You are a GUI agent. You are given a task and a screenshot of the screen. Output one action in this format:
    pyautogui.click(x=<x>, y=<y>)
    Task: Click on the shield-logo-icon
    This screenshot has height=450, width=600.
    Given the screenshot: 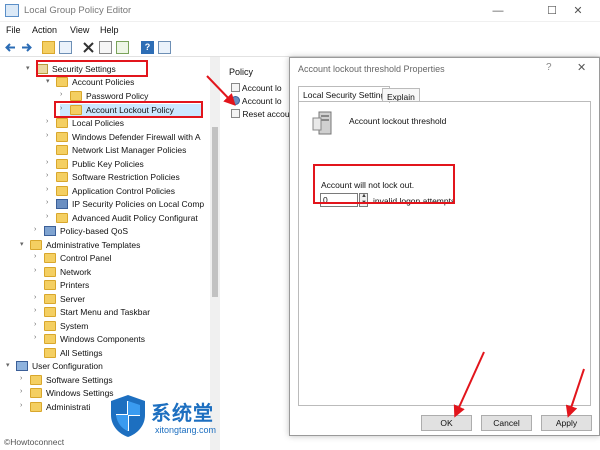 What is the action you would take?
    pyautogui.click(x=128, y=416)
    